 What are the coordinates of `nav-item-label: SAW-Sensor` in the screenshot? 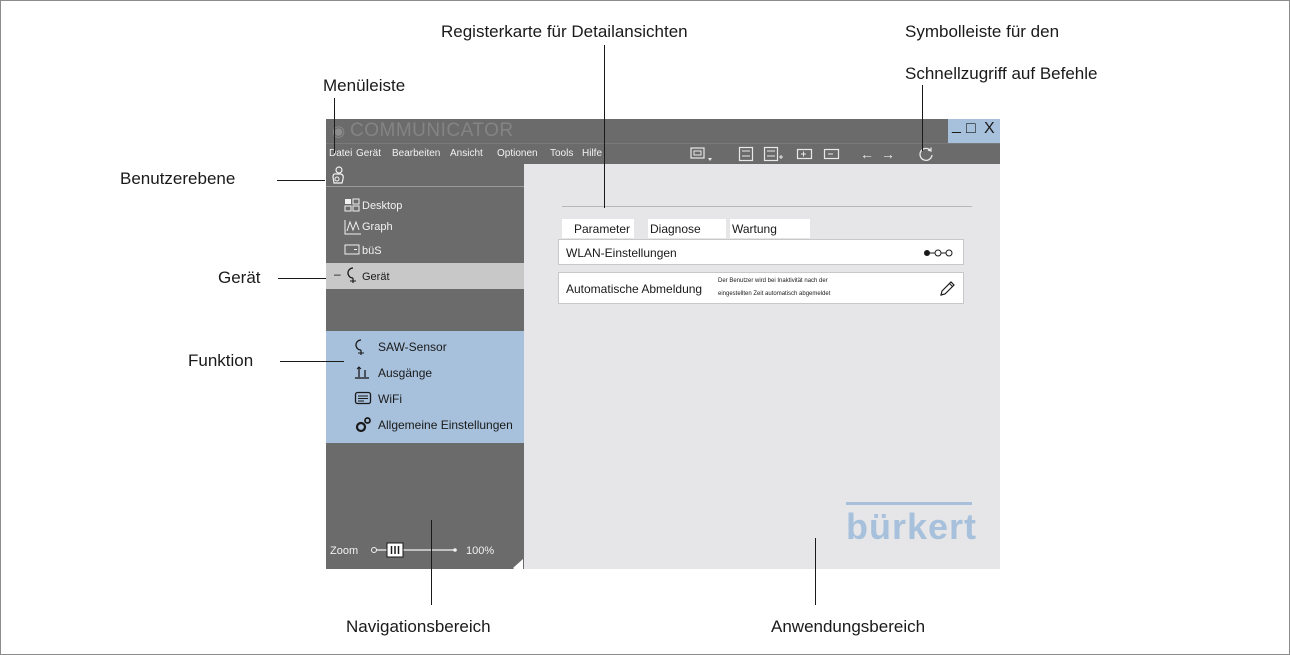 It's located at (412, 347).